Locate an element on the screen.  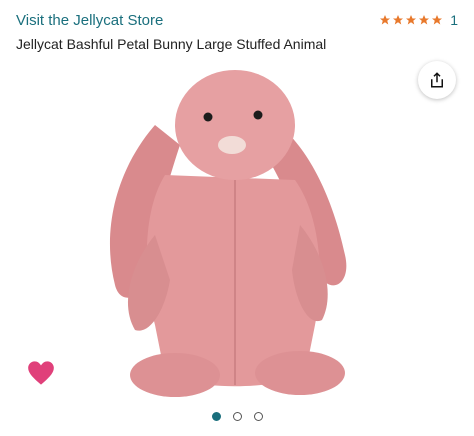
rating: 1 is located at coordinates (418, 20).